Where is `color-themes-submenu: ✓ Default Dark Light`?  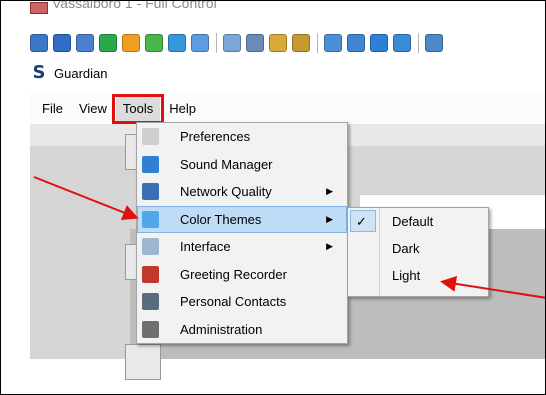
color-themes-submenu: ✓ Default Dark Light is located at coordinates (418, 252).